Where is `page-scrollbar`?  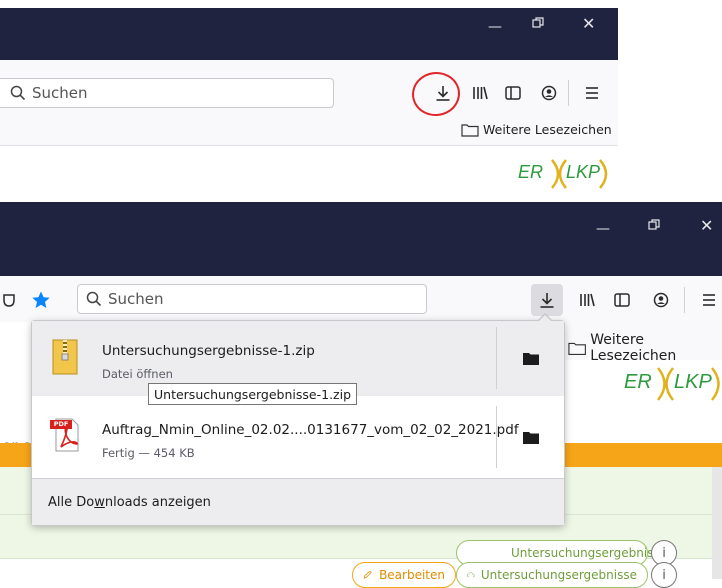 page-scrollbar is located at coordinates (717, 523).